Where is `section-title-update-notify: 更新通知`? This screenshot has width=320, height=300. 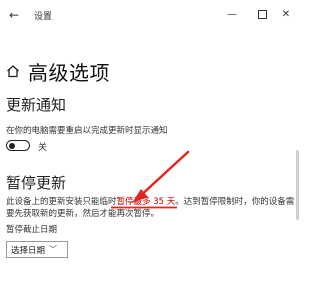
section-title-update-notify: 更新通知 is located at coordinates (36, 105).